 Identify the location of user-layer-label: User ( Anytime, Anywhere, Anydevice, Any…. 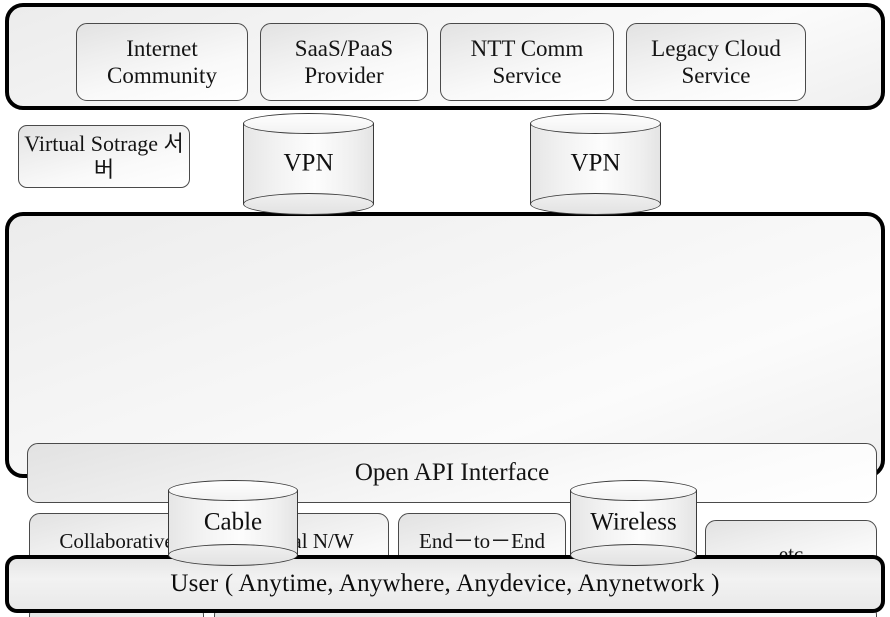
(445, 583).